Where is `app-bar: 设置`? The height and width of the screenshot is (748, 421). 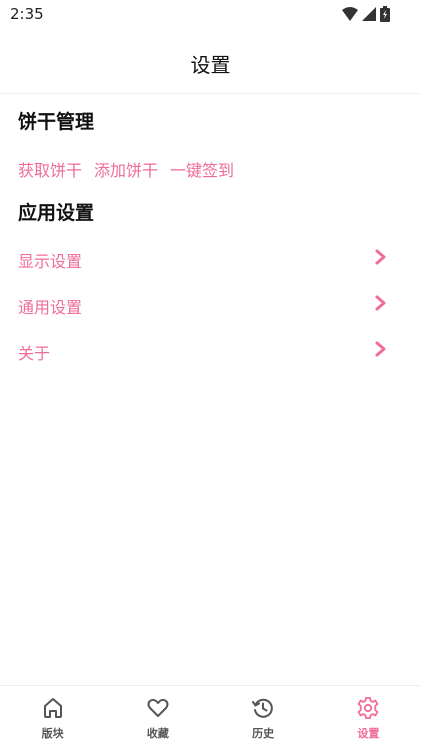 app-bar: 设置 is located at coordinates (210, 62).